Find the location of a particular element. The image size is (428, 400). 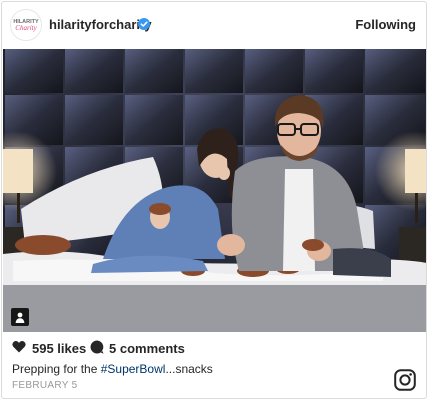

instagram-logo-icon is located at coordinates (405, 380).